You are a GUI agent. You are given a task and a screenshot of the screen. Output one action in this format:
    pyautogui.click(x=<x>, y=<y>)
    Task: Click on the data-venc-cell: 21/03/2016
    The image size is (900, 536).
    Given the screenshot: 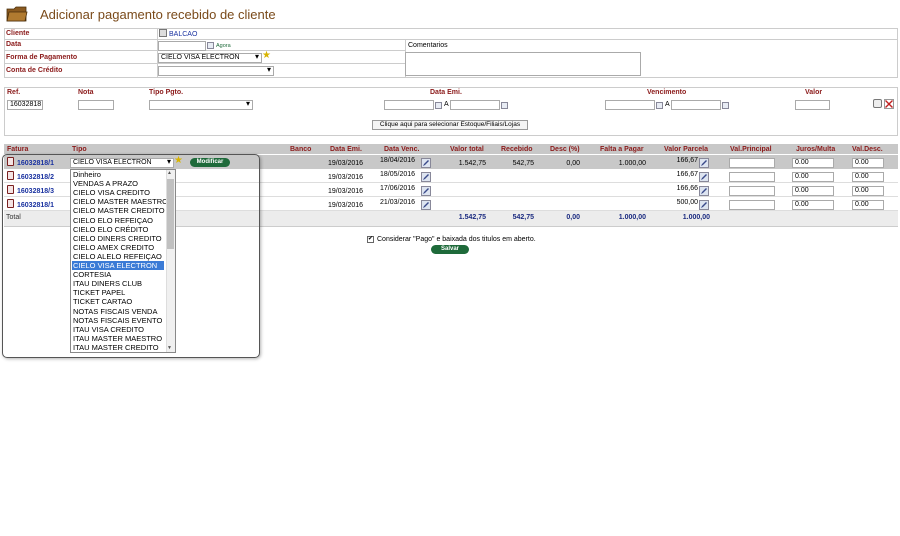 What is the action you would take?
    pyautogui.click(x=398, y=202)
    